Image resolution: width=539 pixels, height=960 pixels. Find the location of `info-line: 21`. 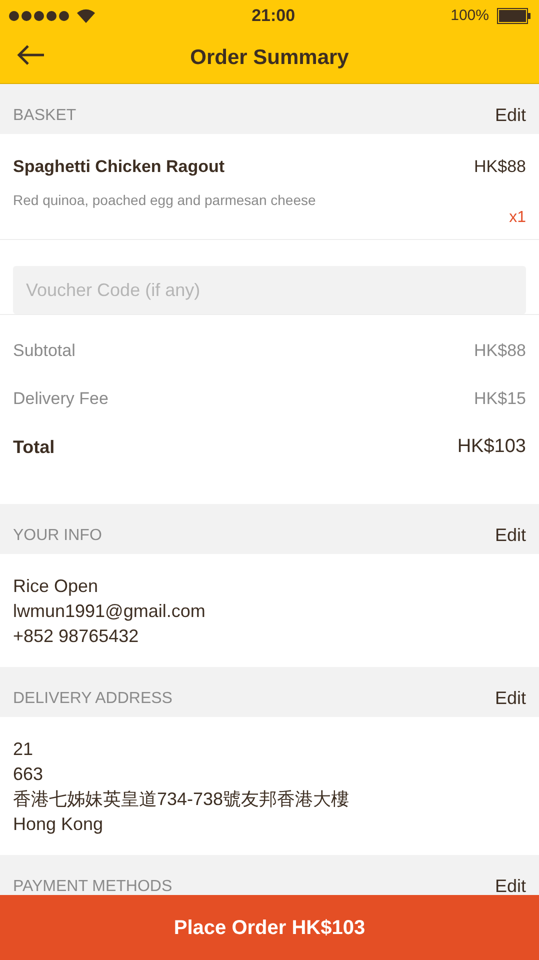

info-line: 21 is located at coordinates (23, 749).